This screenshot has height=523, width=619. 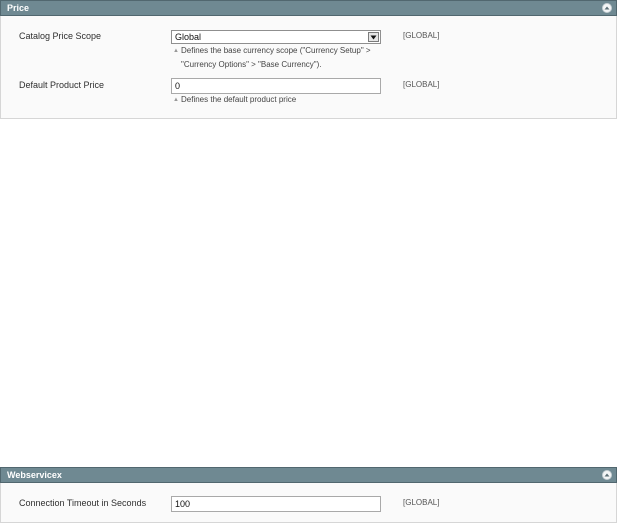 I want to click on default-product-price-note-text: Defines the default product price, so click(x=239, y=99).